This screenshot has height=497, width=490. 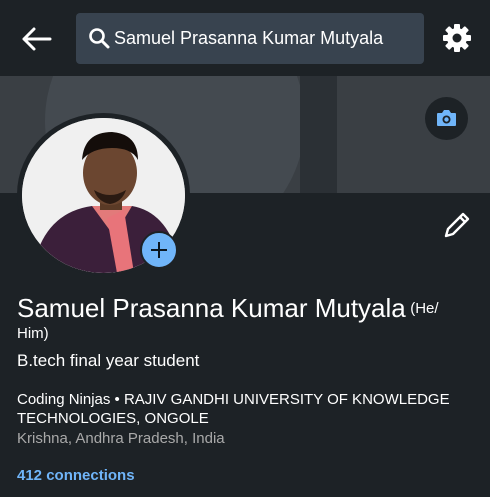 I want to click on edit-profile-button, so click(x=457, y=225).